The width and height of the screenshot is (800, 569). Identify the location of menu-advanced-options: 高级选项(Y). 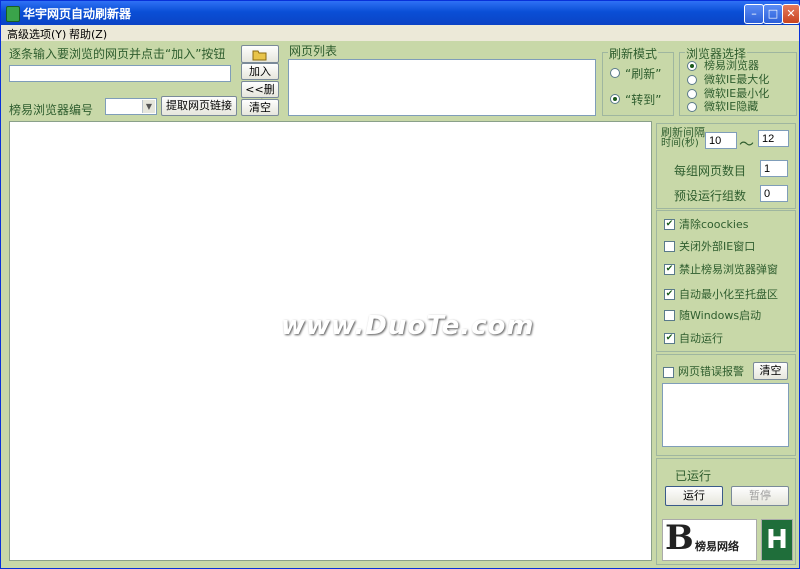
(36, 34).